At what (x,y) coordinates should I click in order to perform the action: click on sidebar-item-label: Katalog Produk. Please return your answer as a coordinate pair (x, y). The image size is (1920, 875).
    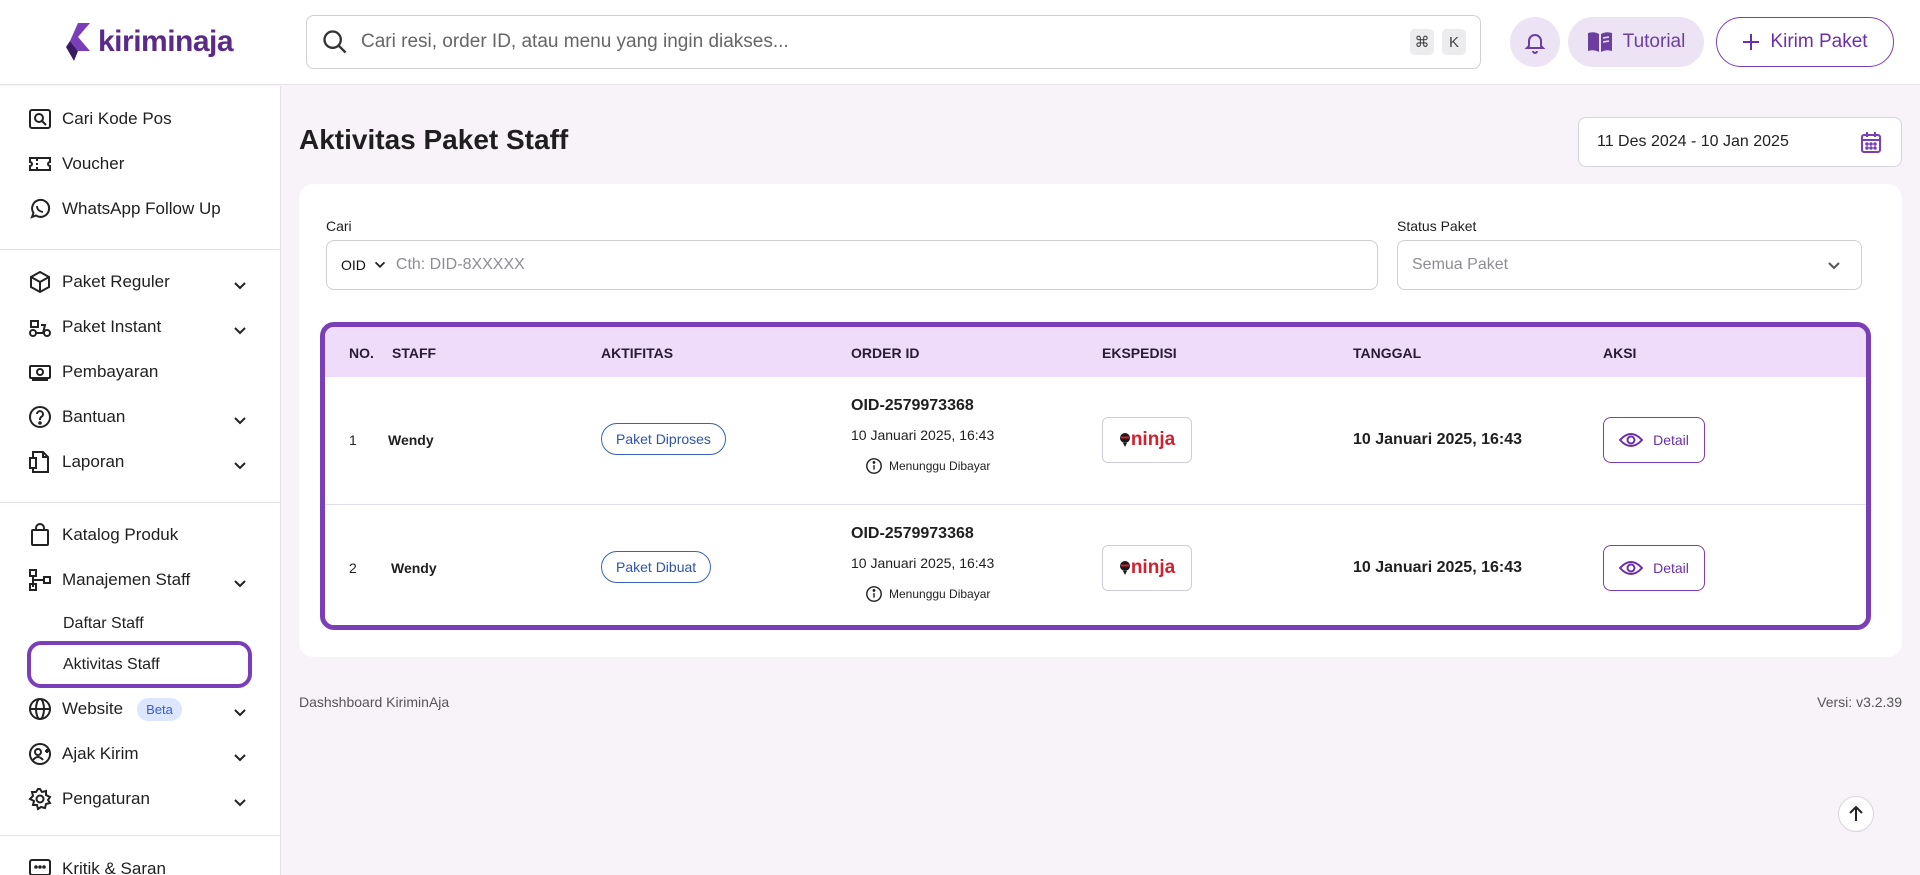
    Looking at the image, I should click on (120, 534).